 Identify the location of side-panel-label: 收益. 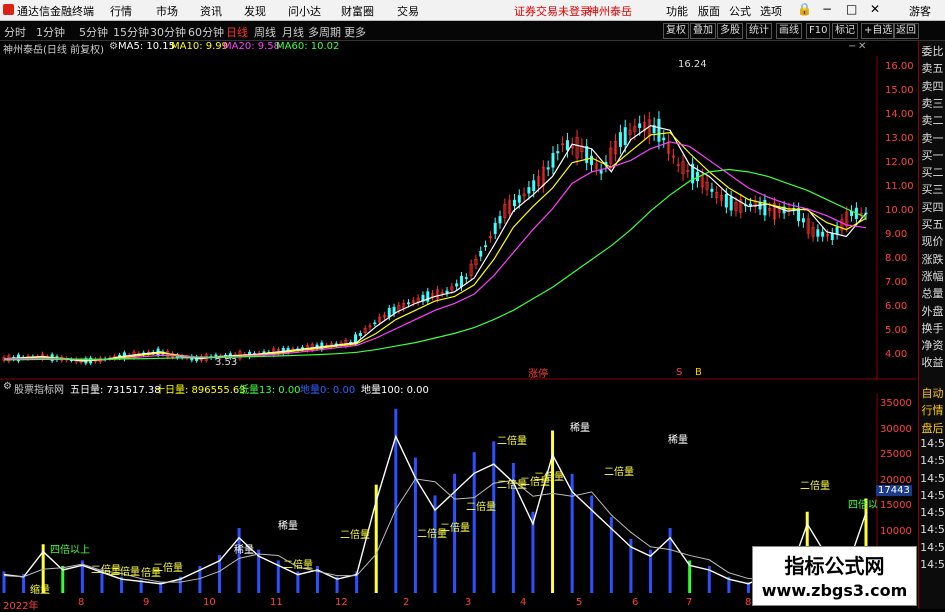
(932, 362).